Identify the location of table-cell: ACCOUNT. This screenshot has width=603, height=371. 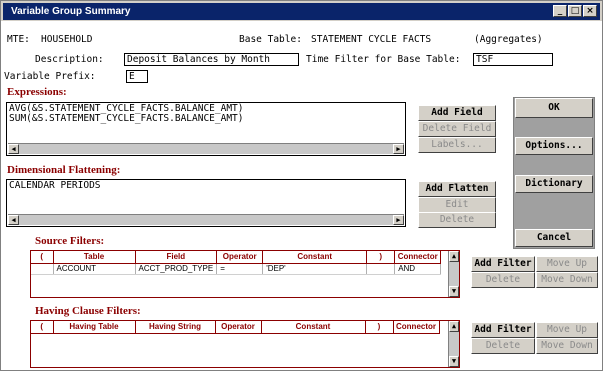
(94, 269).